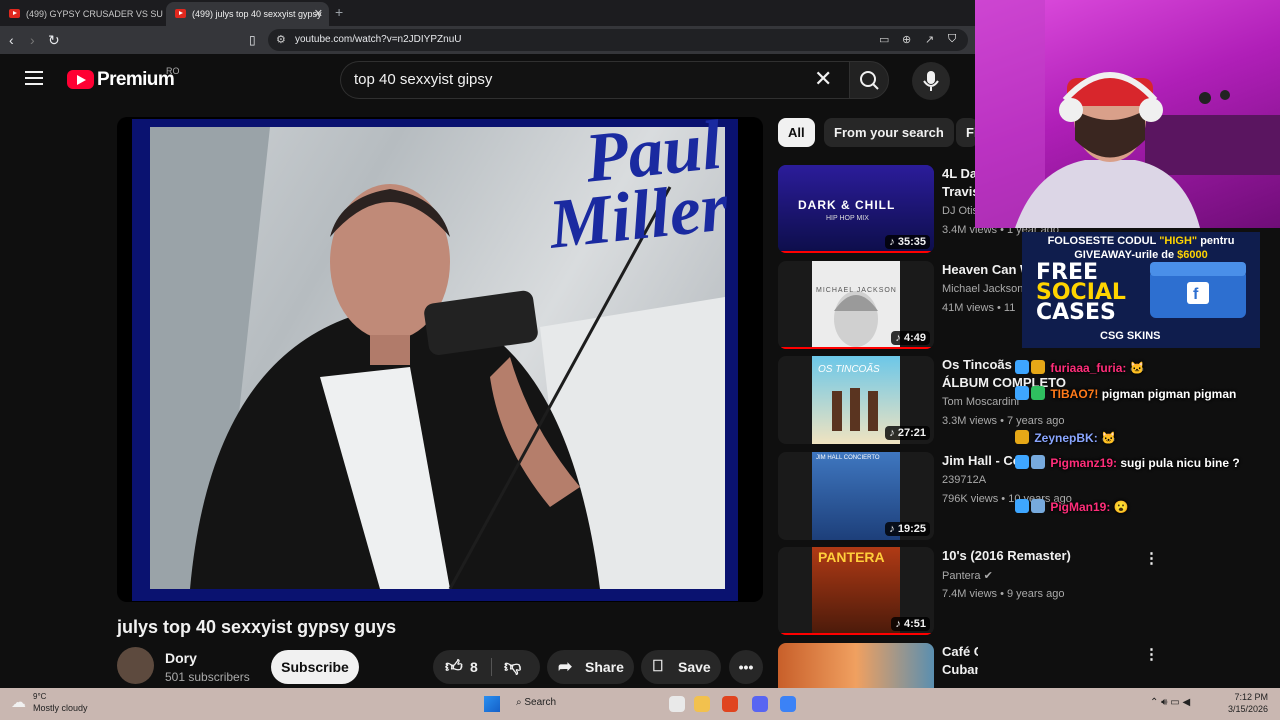 The height and width of the screenshot is (720, 1280). What do you see at coordinates (1180, 463) in the screenshot?
I see `chat-text: sugi pula nicu bine ?` at bounding box center [1180, 463].